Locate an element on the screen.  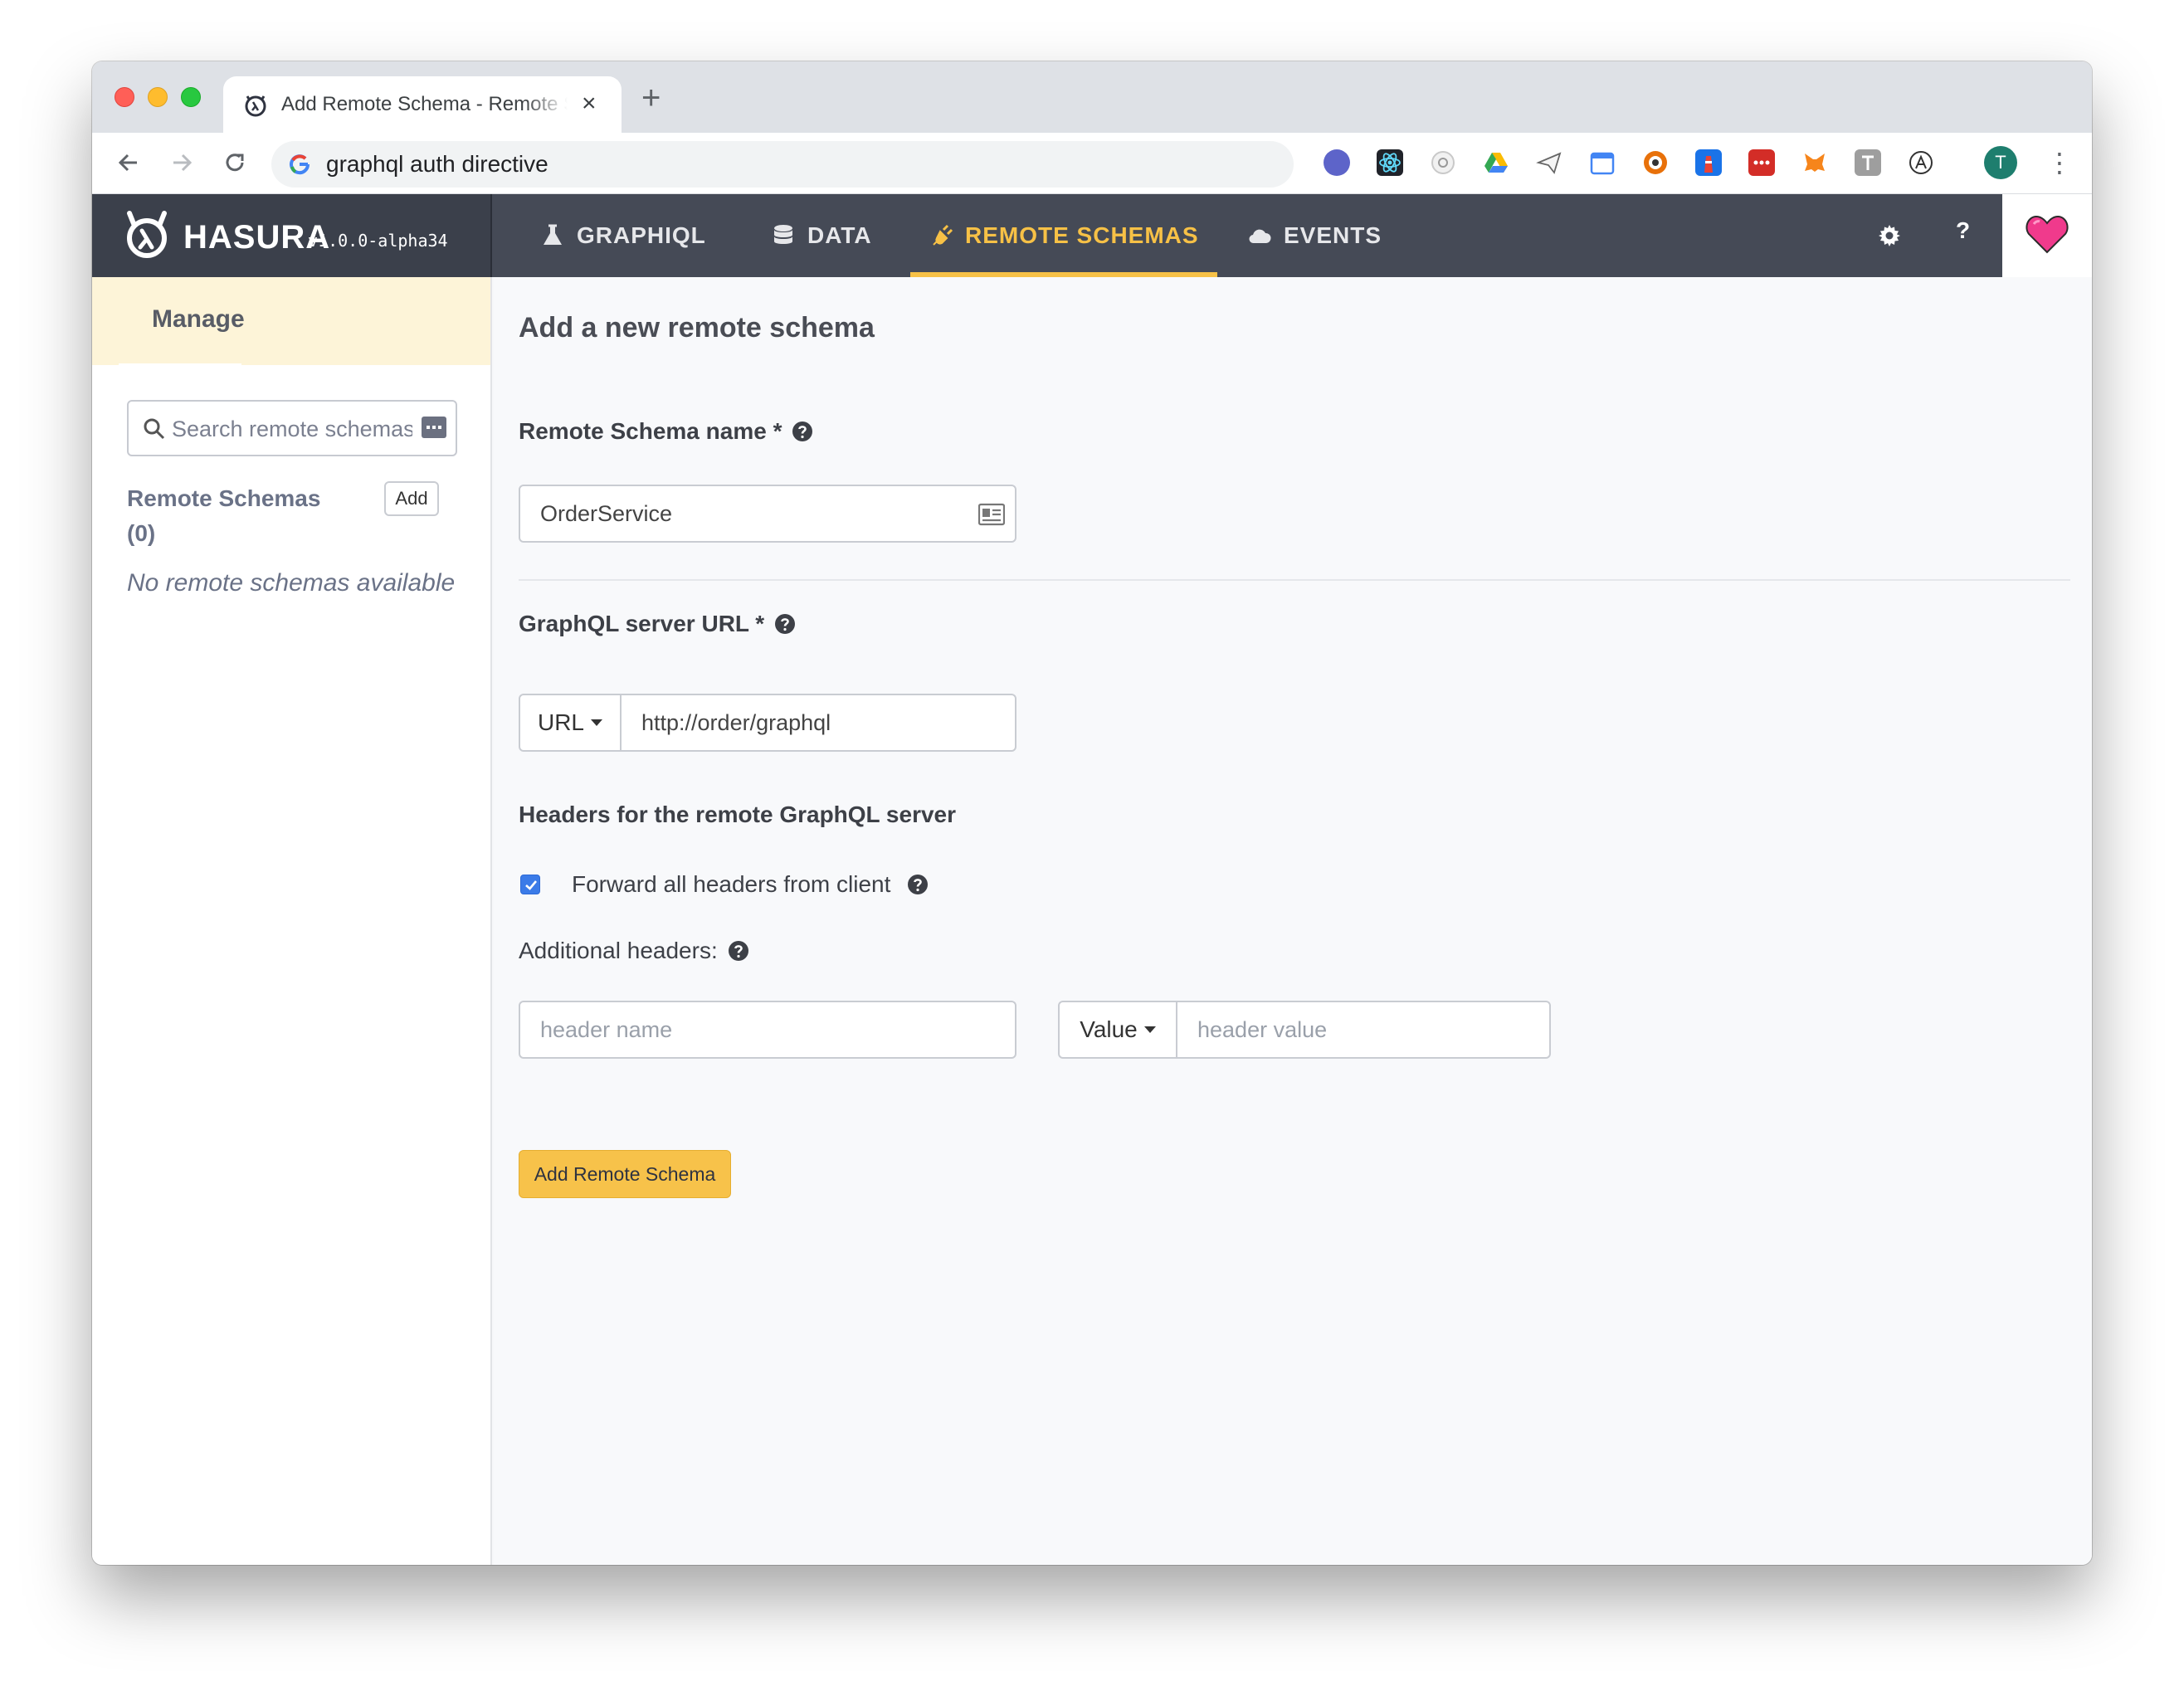
remote-schemas-count: (0) is located at coordinates (141, 533).